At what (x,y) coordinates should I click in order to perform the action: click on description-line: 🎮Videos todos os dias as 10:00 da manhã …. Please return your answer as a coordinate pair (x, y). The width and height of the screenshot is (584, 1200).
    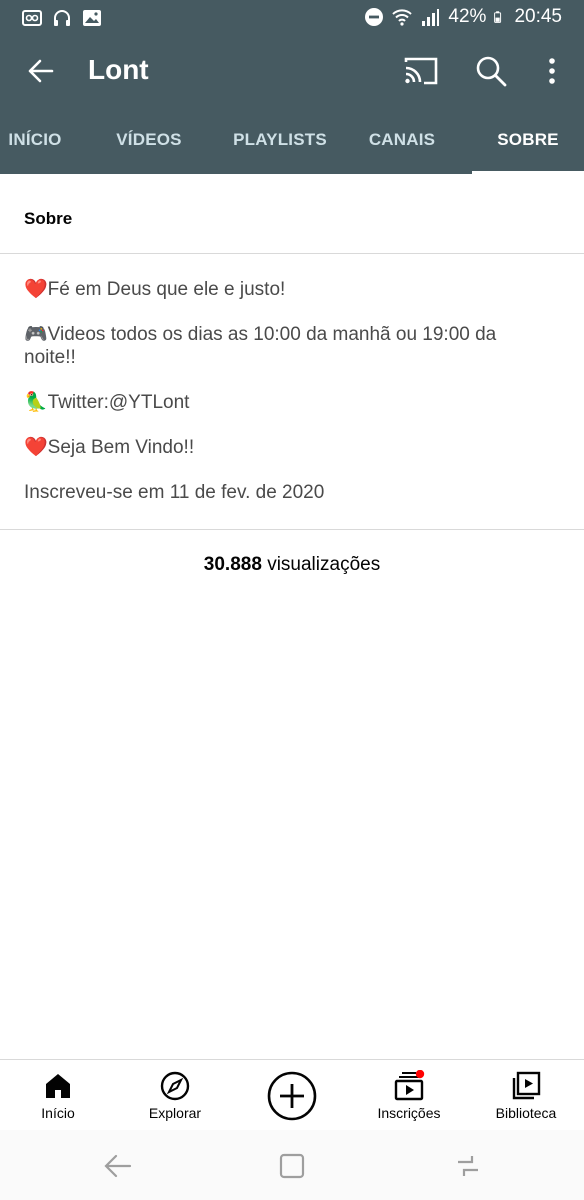
    Looking at the image, I should click on (260, 346).